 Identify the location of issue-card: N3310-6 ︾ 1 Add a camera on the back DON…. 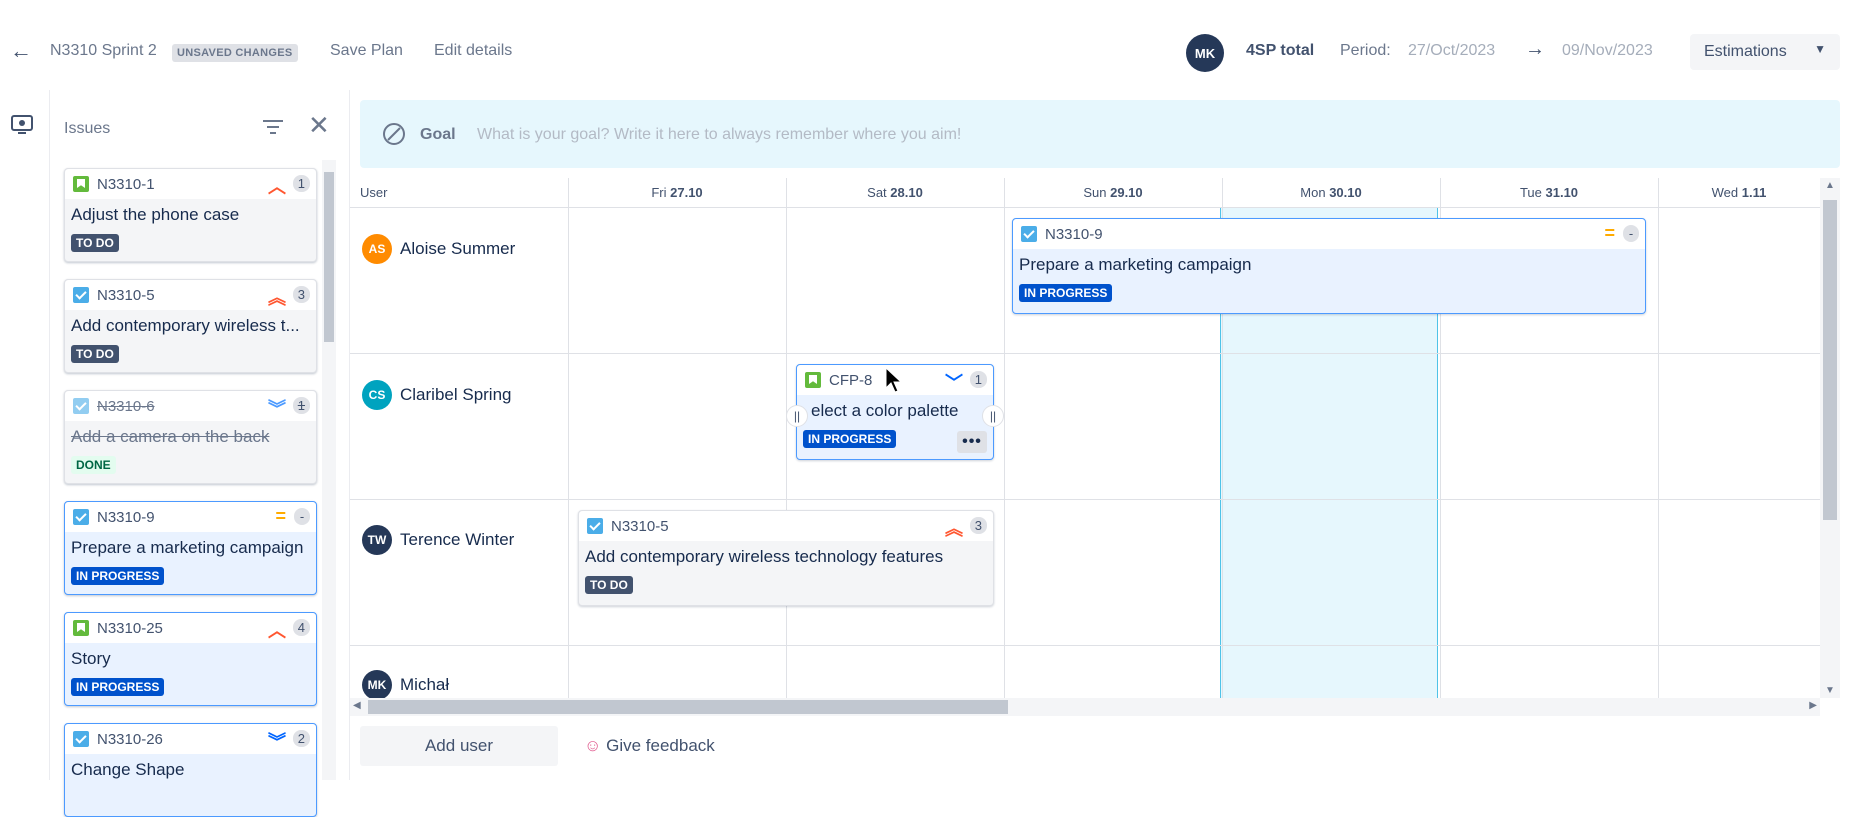
(190, 437).